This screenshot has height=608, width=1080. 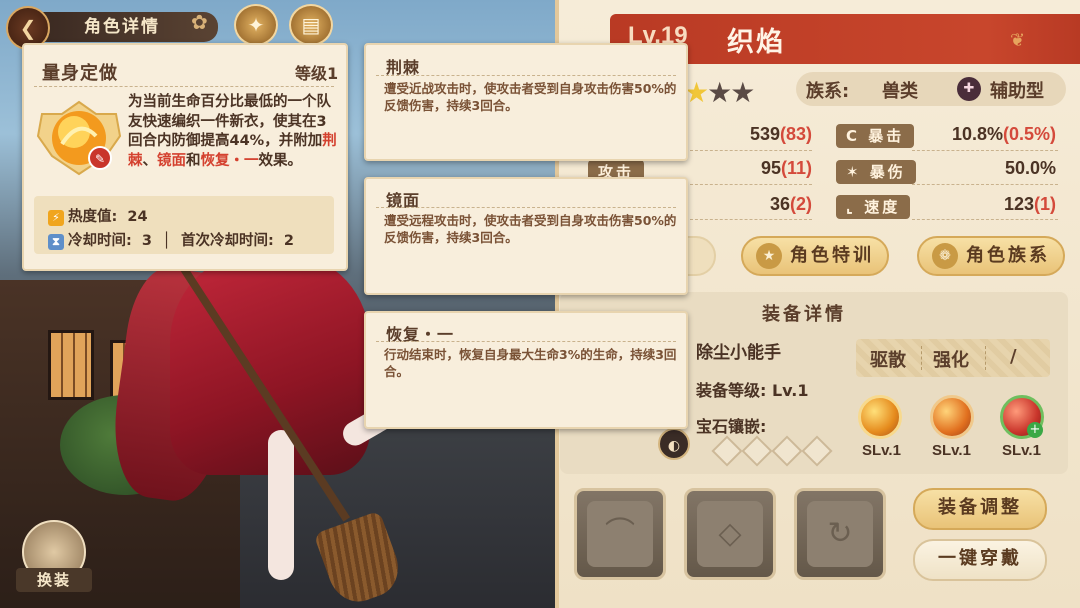 What do you see at coordinates (951, 359) in the screenshot?
I see `enhance-action: 强化` at bounding box center [951, 359].